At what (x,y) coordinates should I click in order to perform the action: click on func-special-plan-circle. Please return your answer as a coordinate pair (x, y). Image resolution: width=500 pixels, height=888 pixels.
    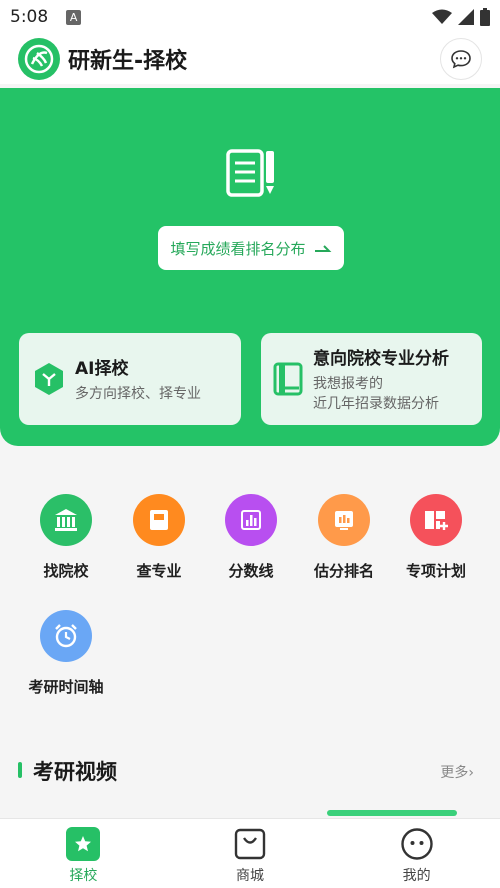
    Looking at the image, I should click on (436, 520).